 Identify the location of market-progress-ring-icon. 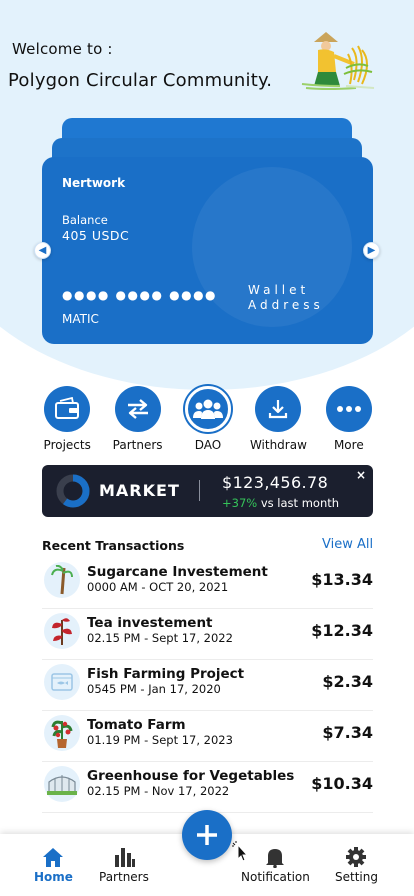
(73, 491).